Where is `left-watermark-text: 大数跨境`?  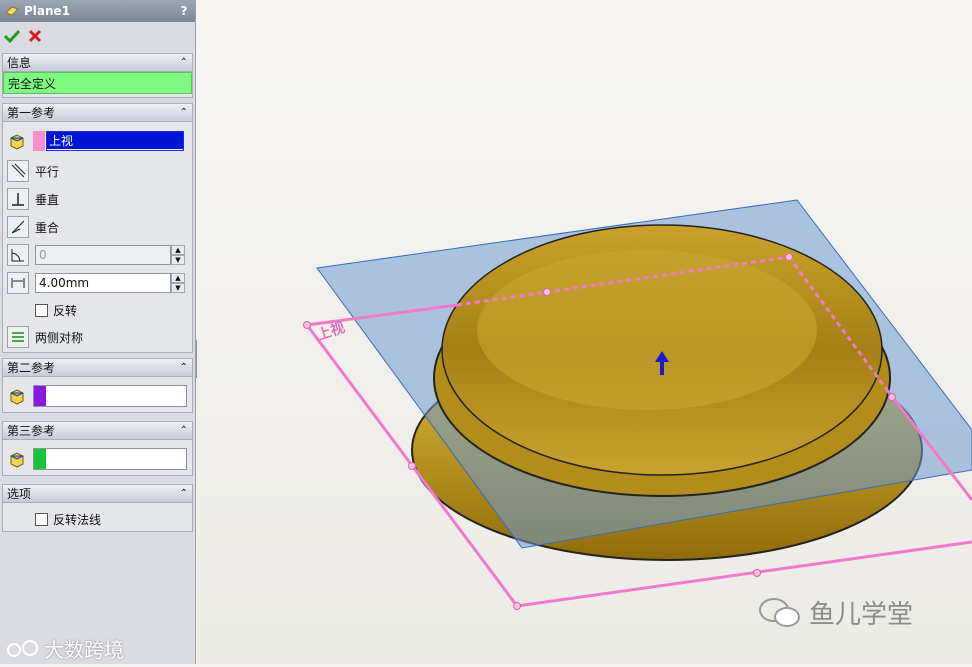
left-watermark-text: 大数跨境 is located at coordinates (84, 648).